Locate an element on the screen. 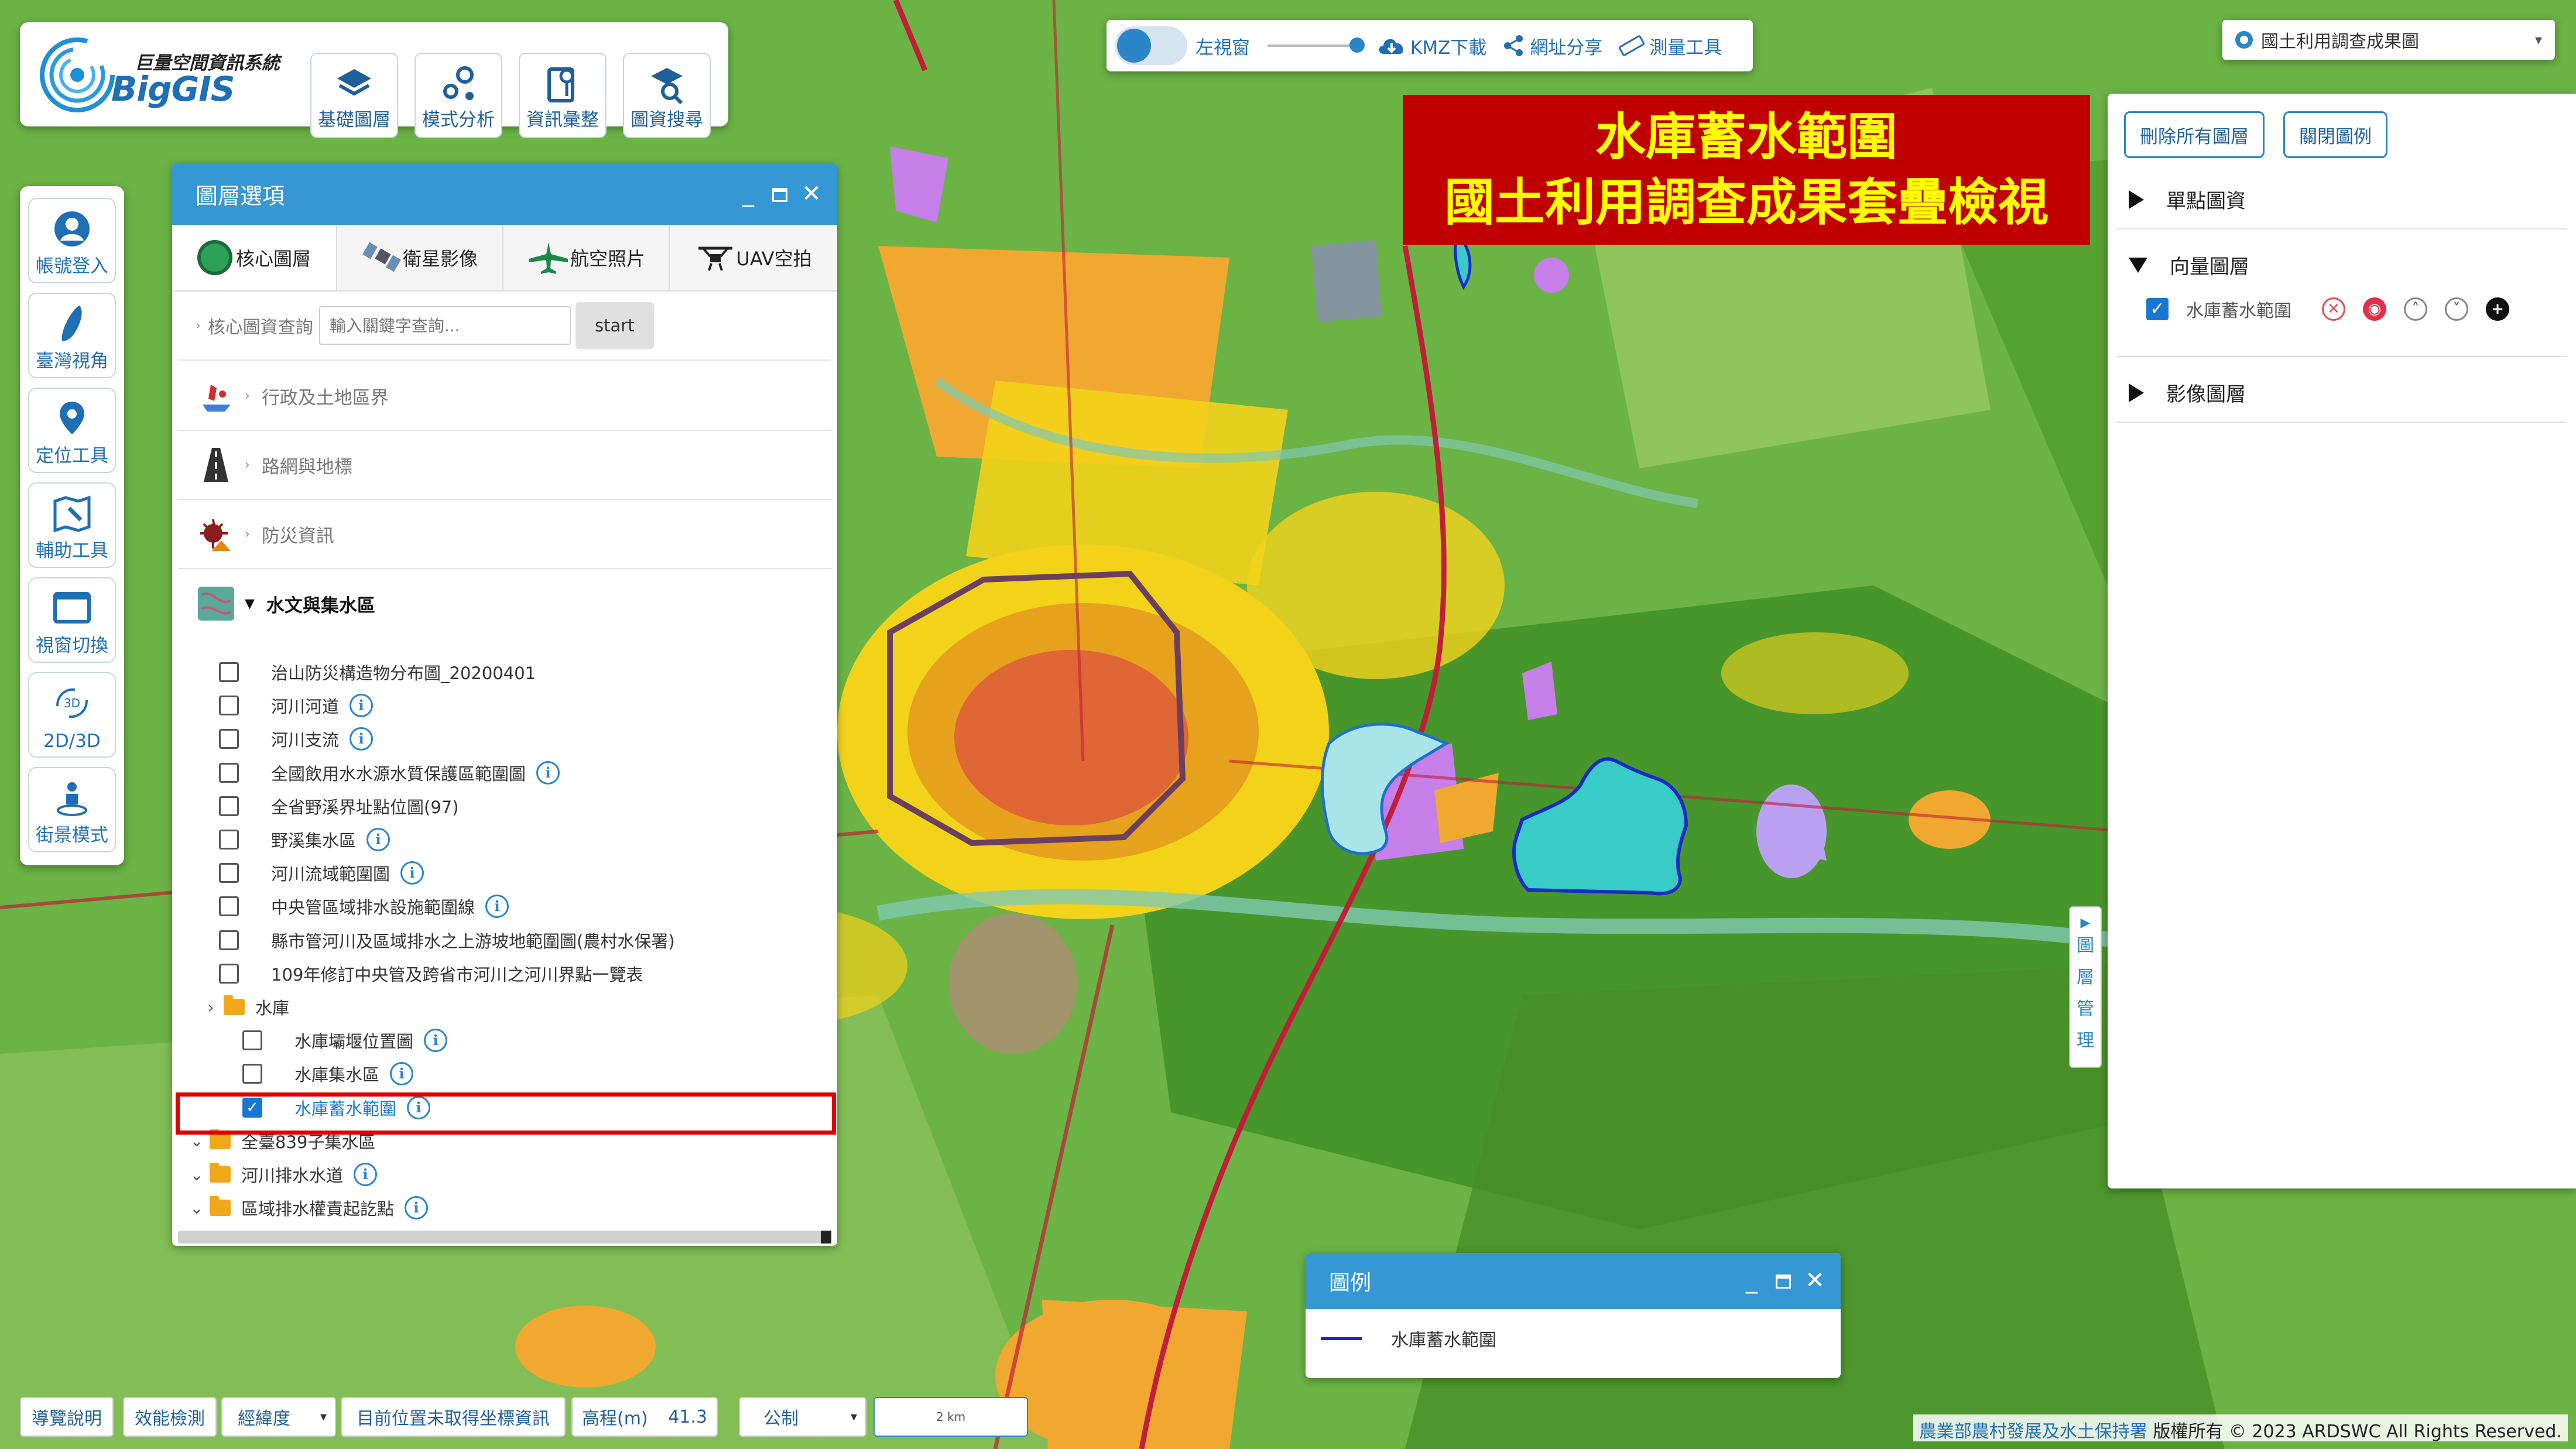 This screenshot has height=1449, width=2576. folder-row: ⌄ 區域排水權責起訖點 i is located at coordinates (306, 1207).